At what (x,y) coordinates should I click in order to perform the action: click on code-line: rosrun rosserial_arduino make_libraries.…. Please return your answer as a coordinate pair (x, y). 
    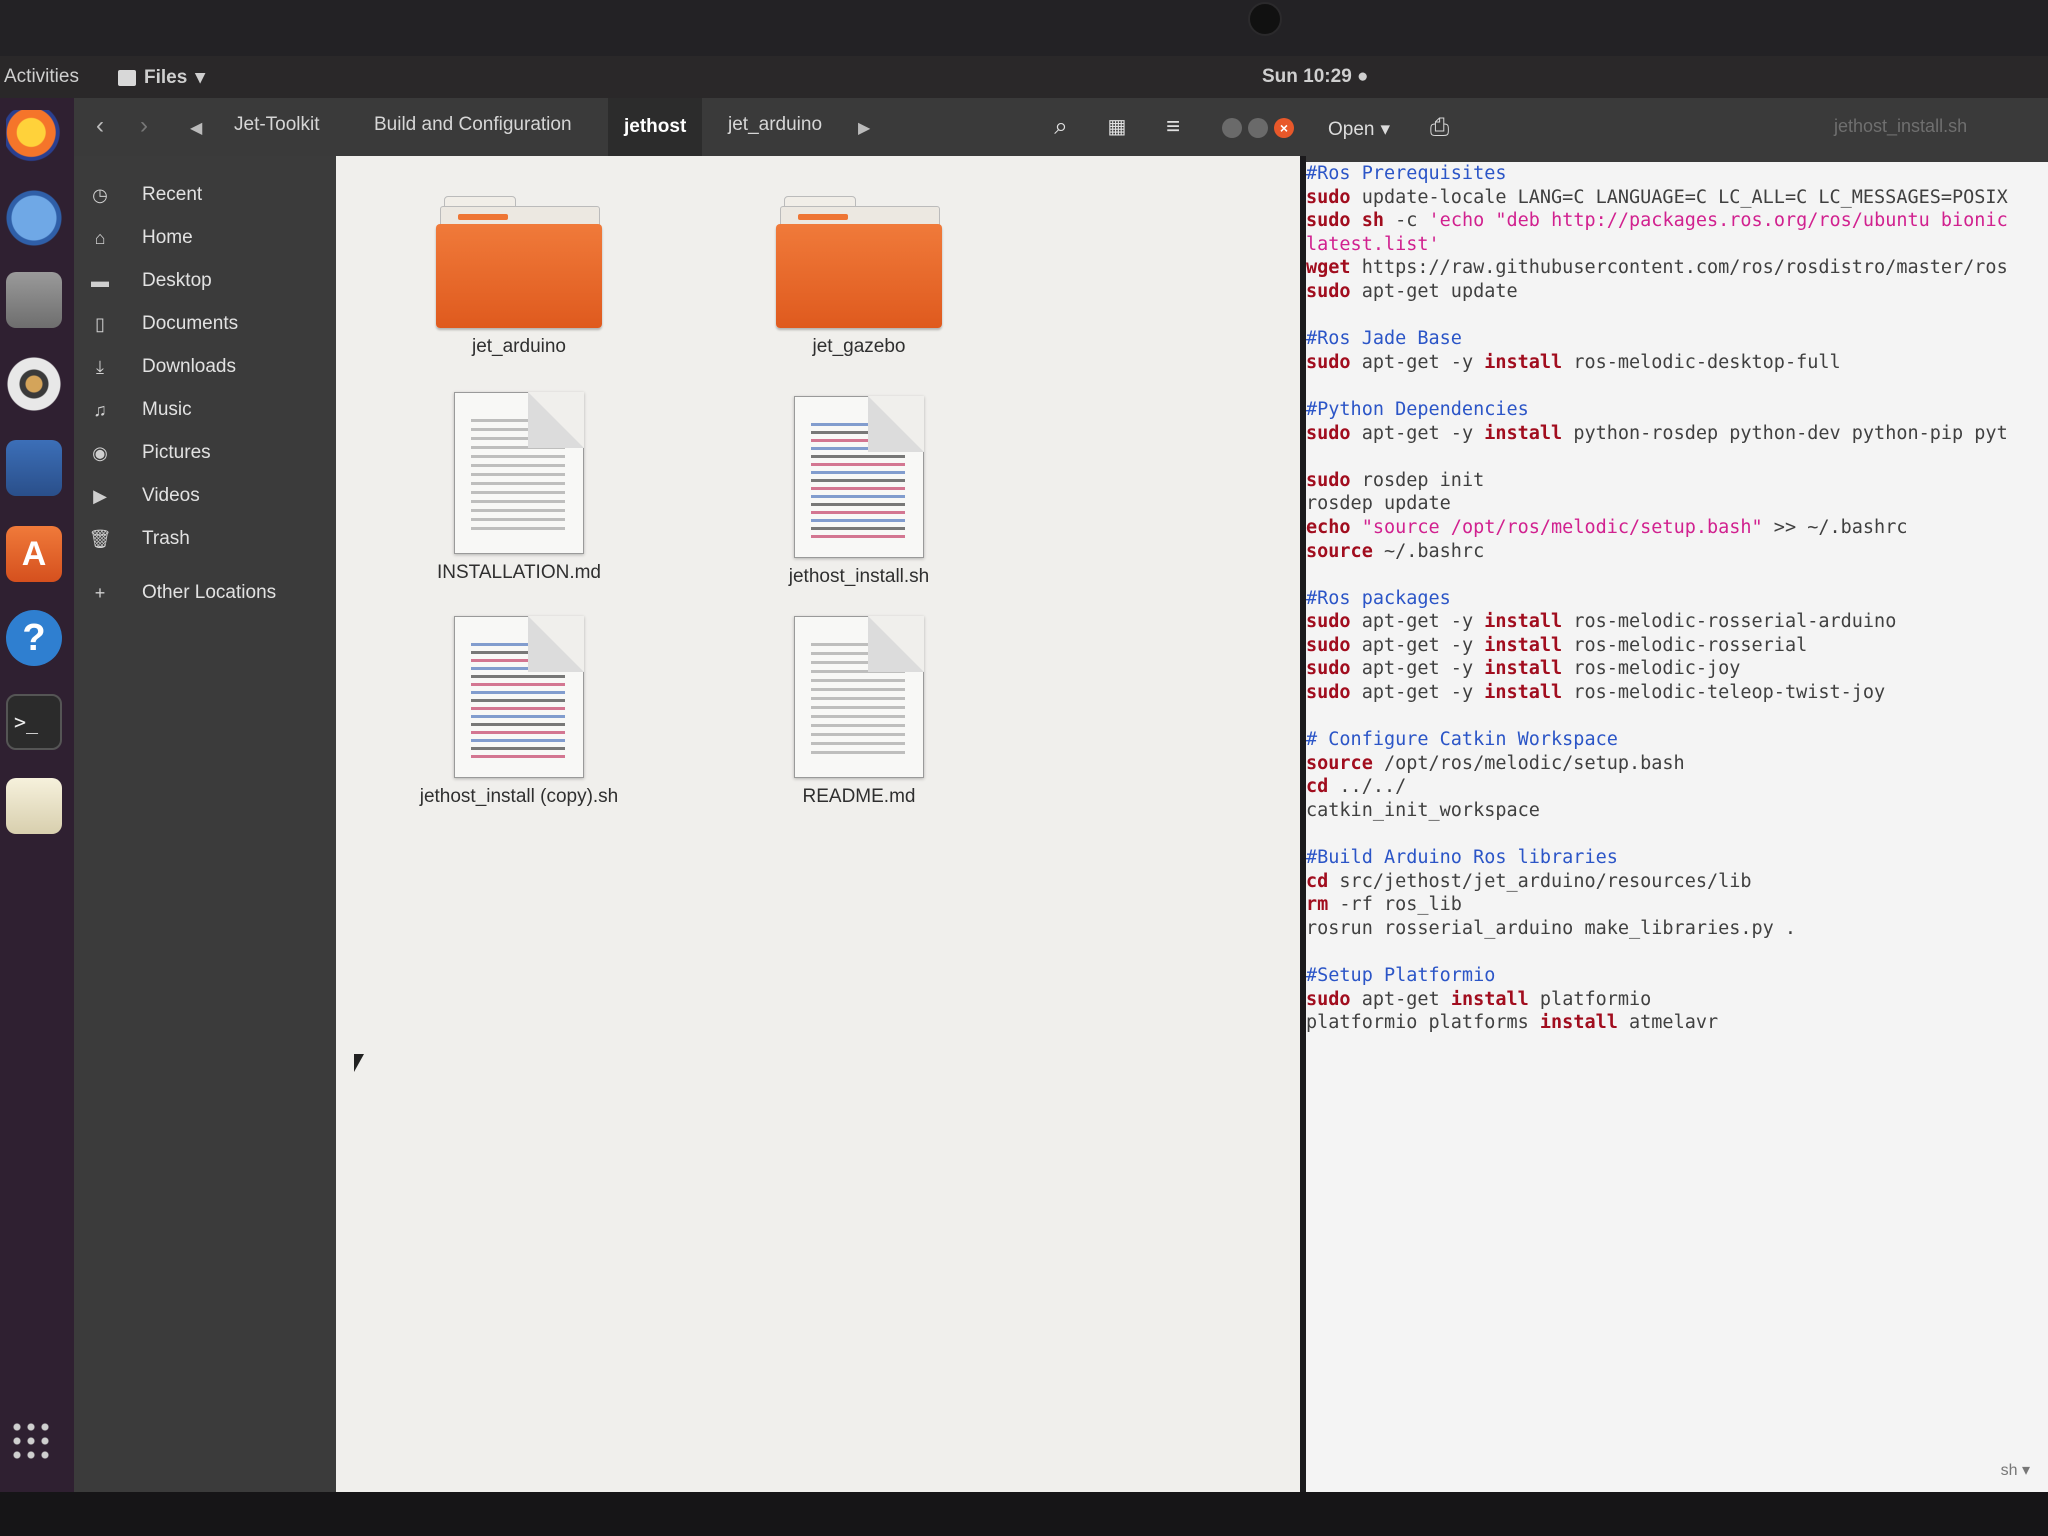
    Looking at the image, I should click on (1657, 929).